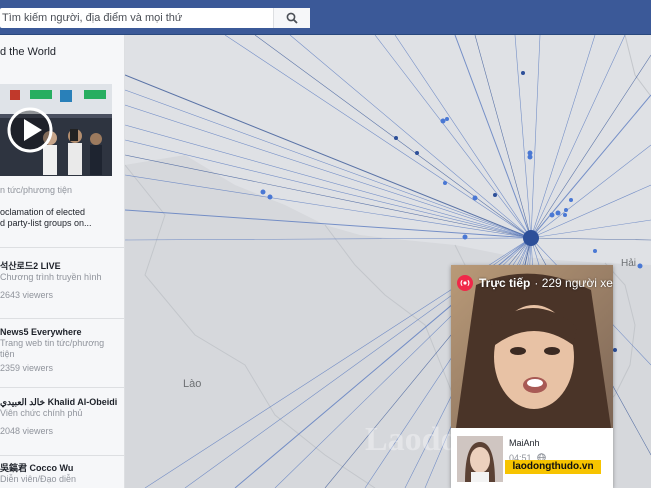 Image resolution: width=651 pixels, height=488 pixels. I want to click on user-name: MaiAnh, so click(524, 443).